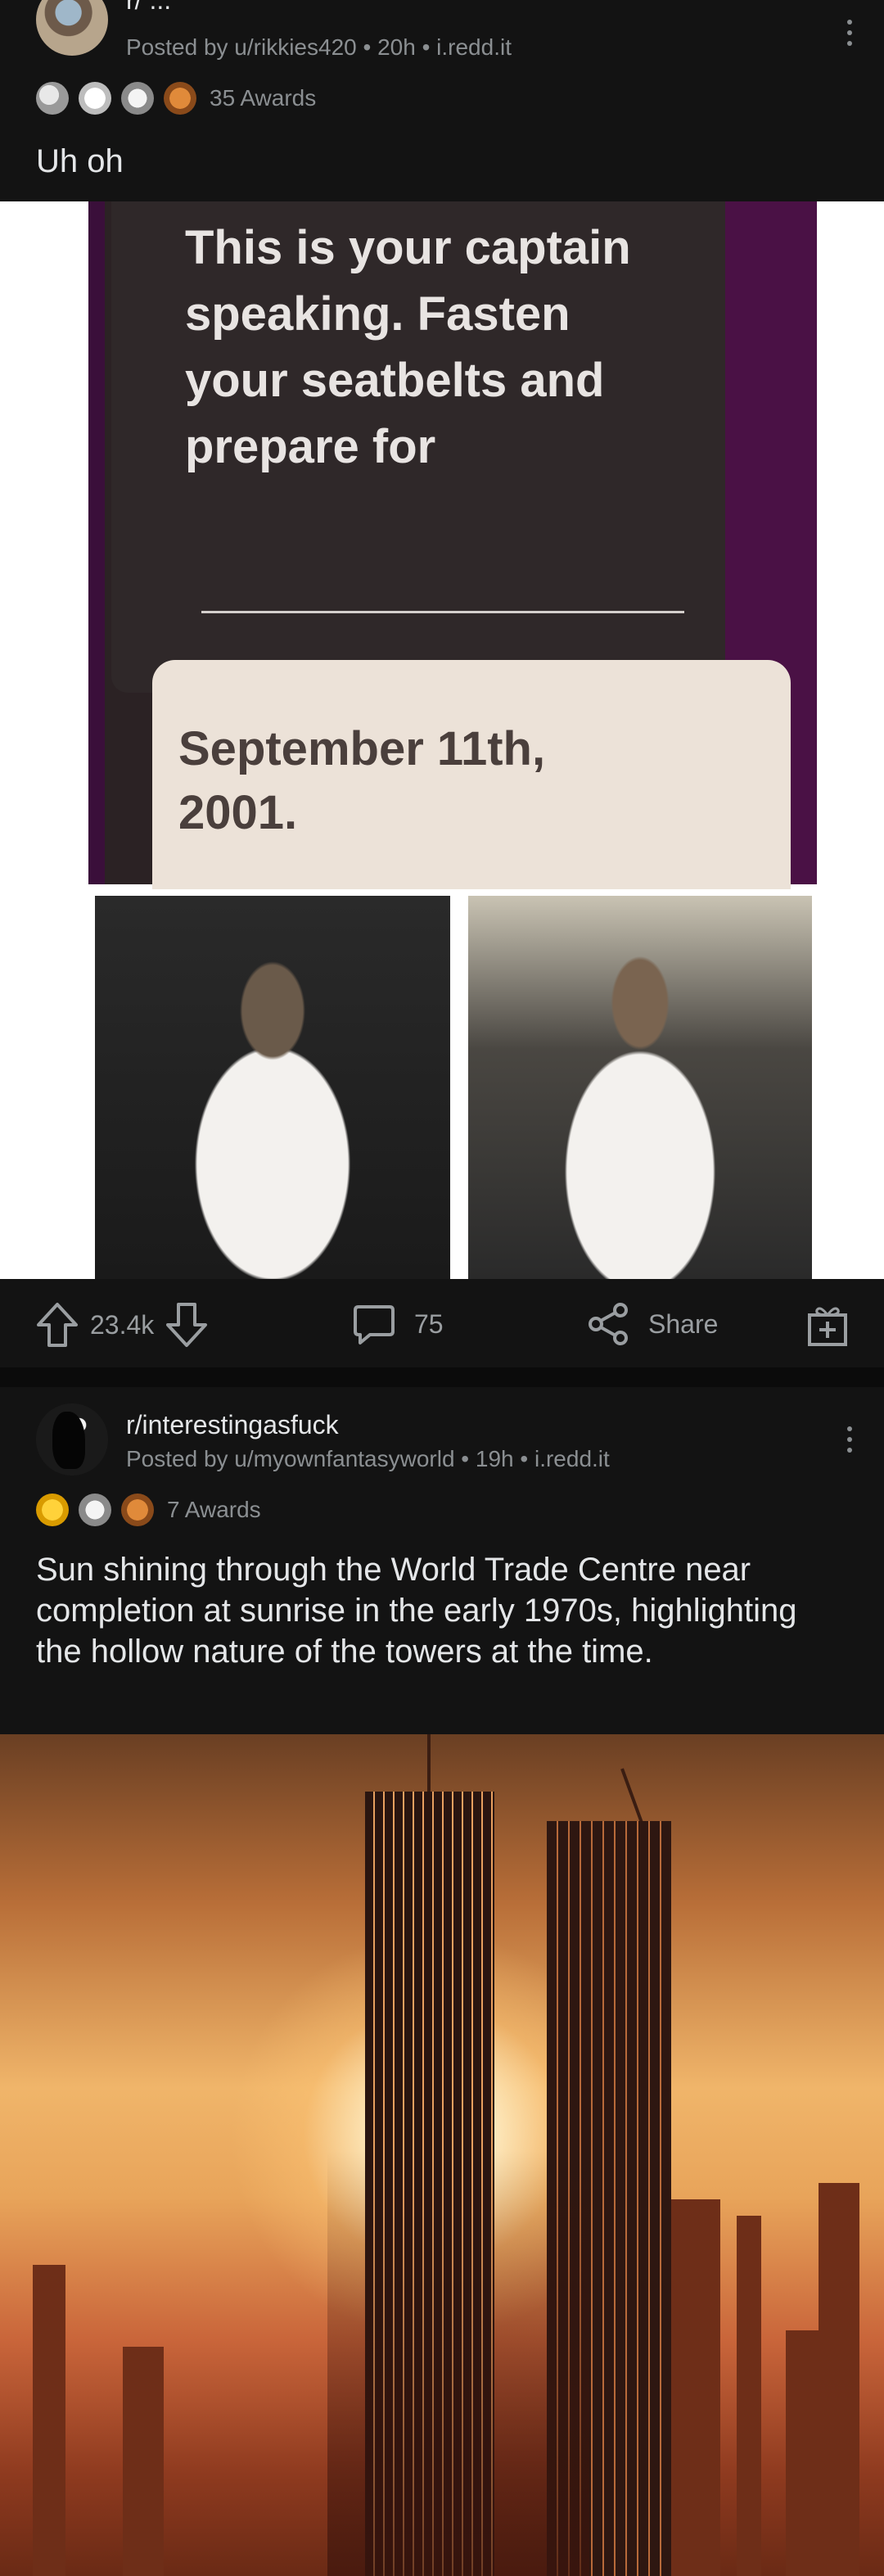  I want to click on share-icon, so click(608, 1324).